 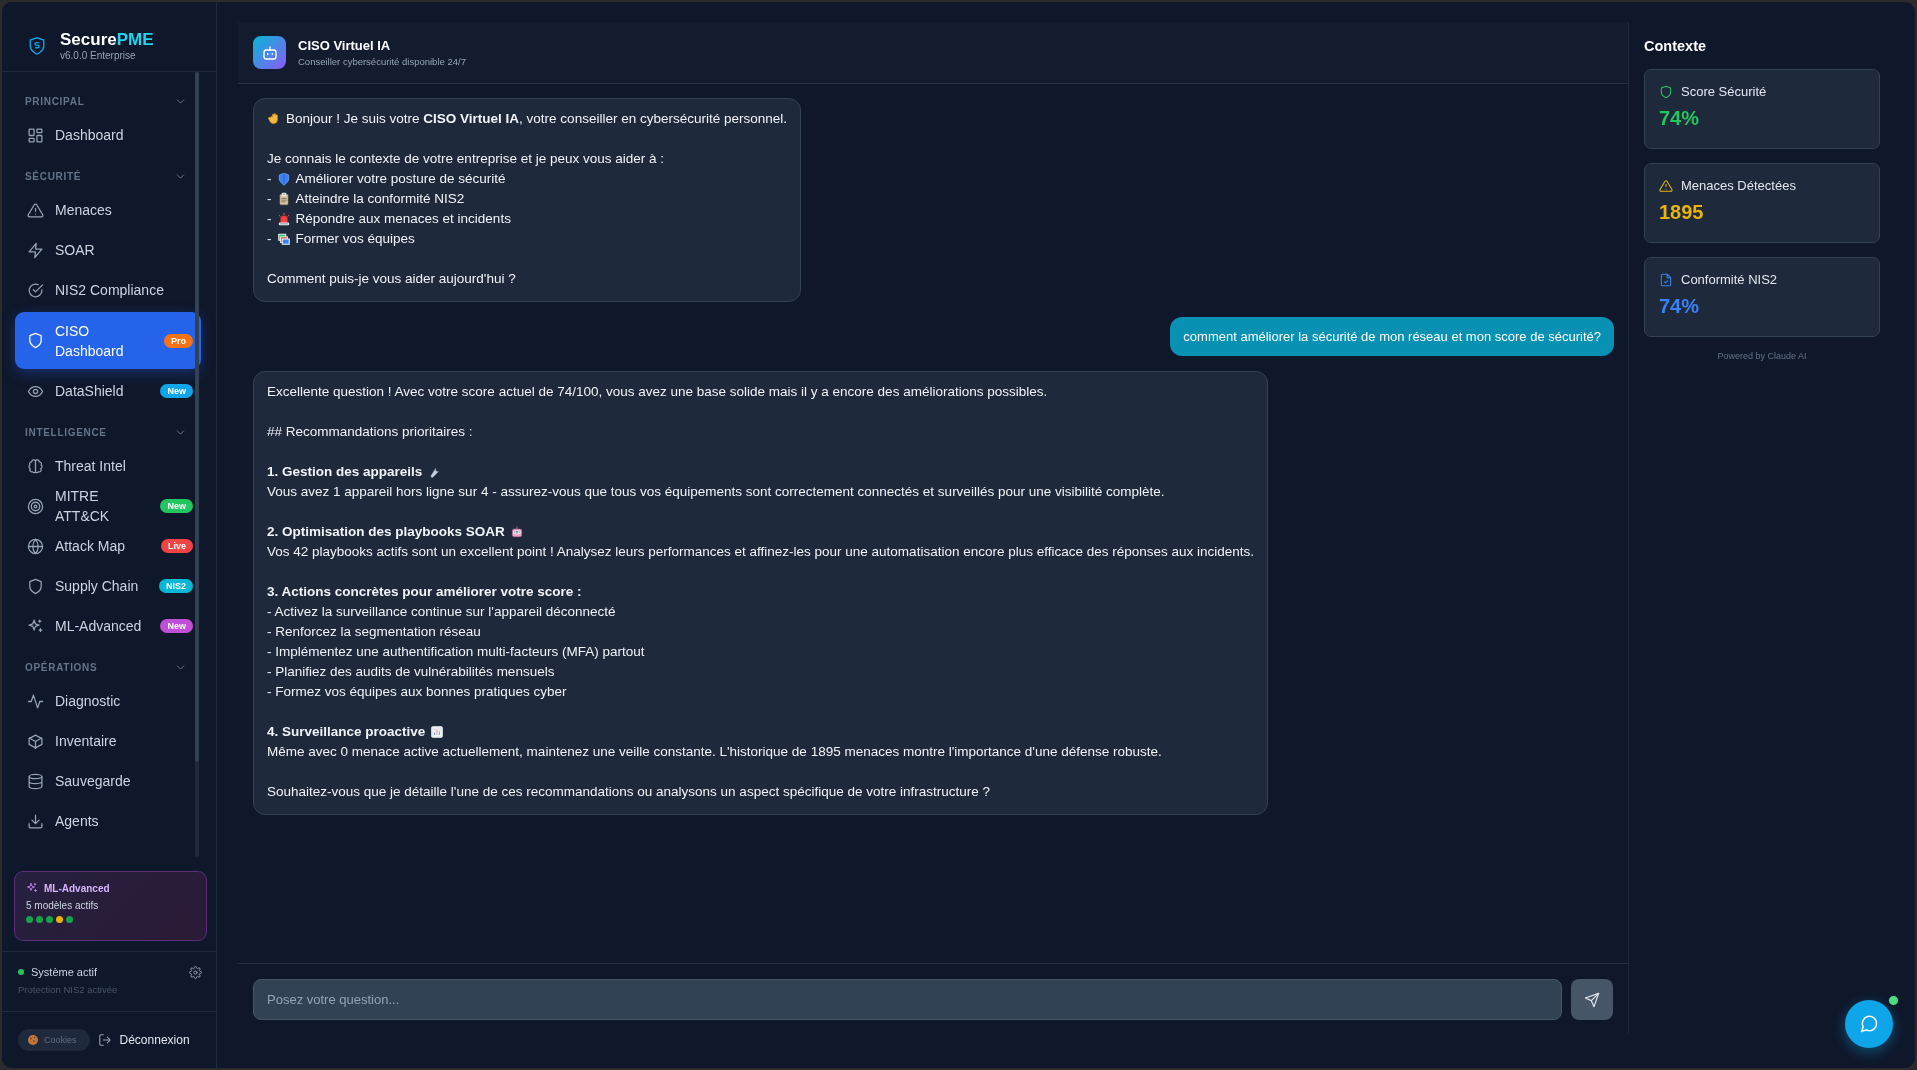 I want to click on message-text: Atteindre la conformité NIS2, so click(x=380, y=199).